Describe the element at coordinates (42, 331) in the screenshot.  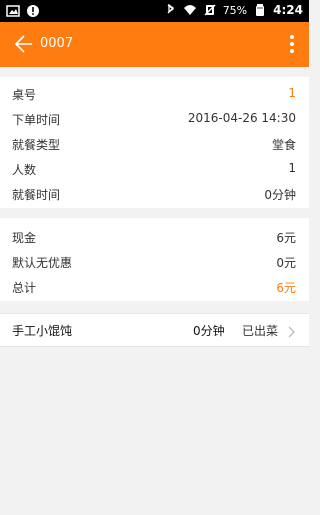
I see `dish-name: 手工小馄饨` at that location.